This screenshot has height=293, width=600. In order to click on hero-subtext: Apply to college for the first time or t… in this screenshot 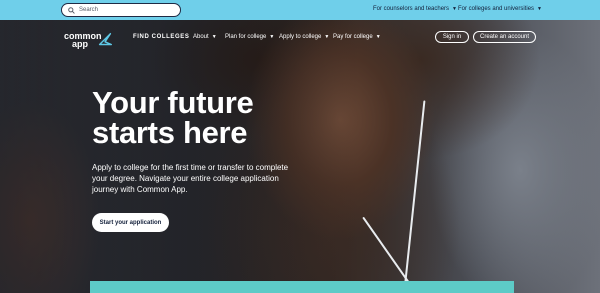, I will do `click(190, 178)`.